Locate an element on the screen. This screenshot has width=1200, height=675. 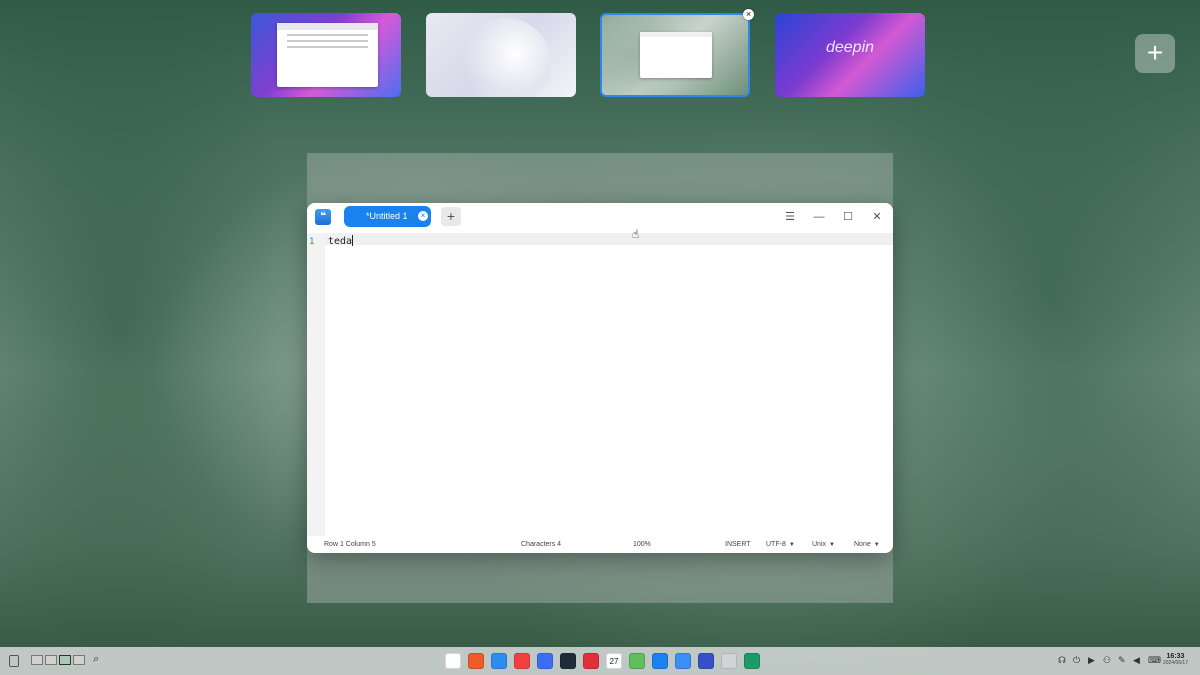
clock-date: 2024/06/17 is located at coordinates (1175, 663).